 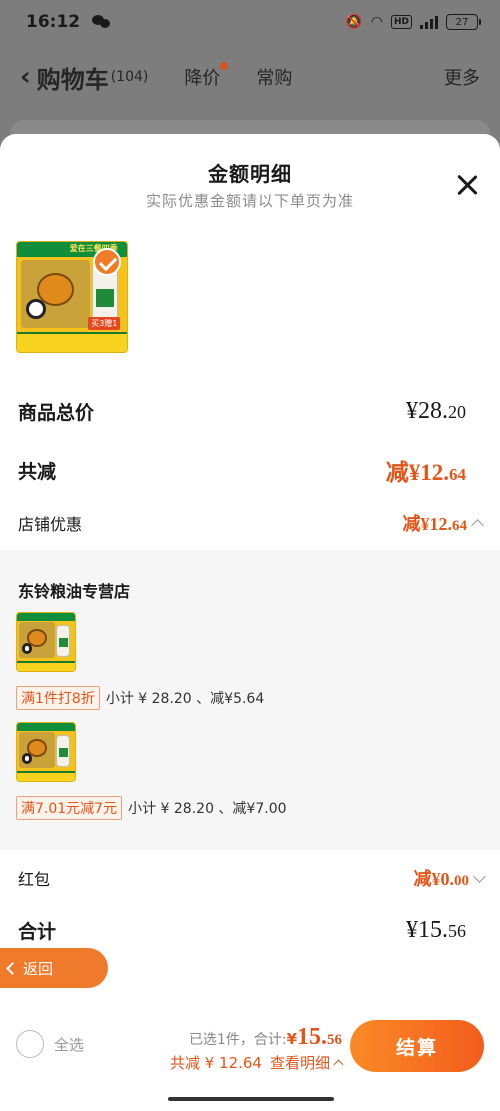 I want to click on status-time: 16:12, so click(x=53, y=22).